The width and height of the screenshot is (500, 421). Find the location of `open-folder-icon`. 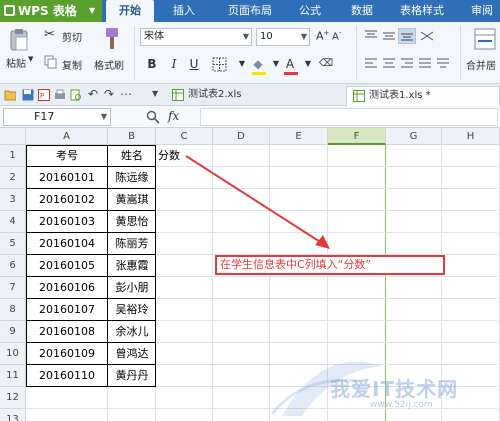

open-folder-icon is located at coordinates (10, 95).